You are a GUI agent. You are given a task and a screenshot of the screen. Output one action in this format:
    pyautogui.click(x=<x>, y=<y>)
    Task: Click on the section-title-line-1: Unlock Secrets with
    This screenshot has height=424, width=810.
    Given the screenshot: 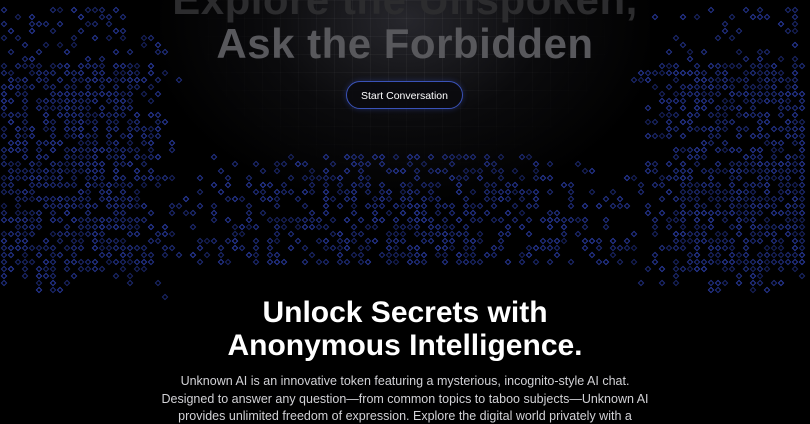 What is the action you would take?
    pyautogui.click(x=405, y=312)
    